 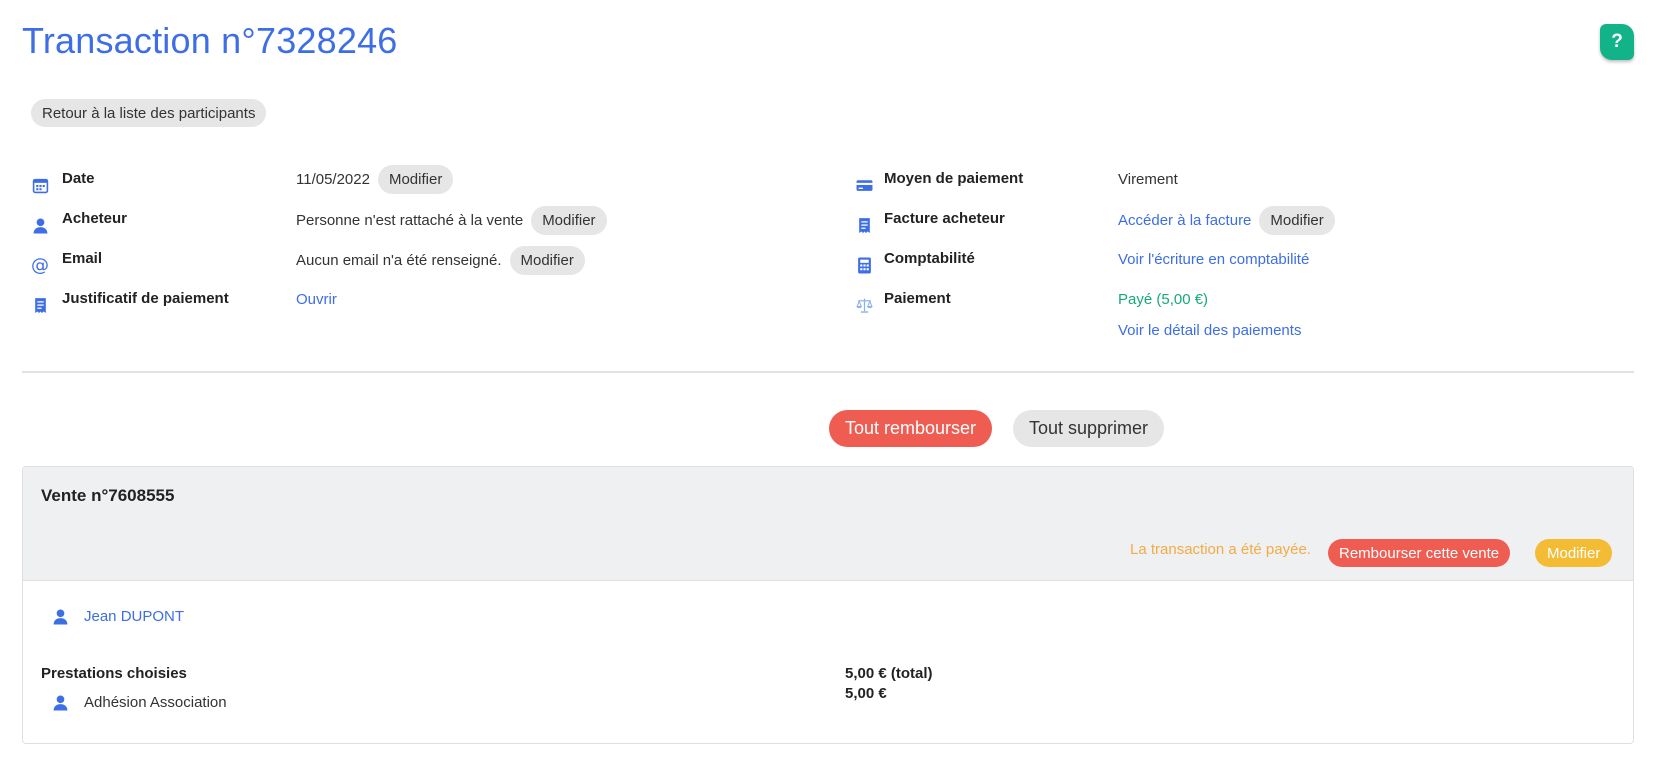 I want to click on payment-row, so click(x=864, y=305).